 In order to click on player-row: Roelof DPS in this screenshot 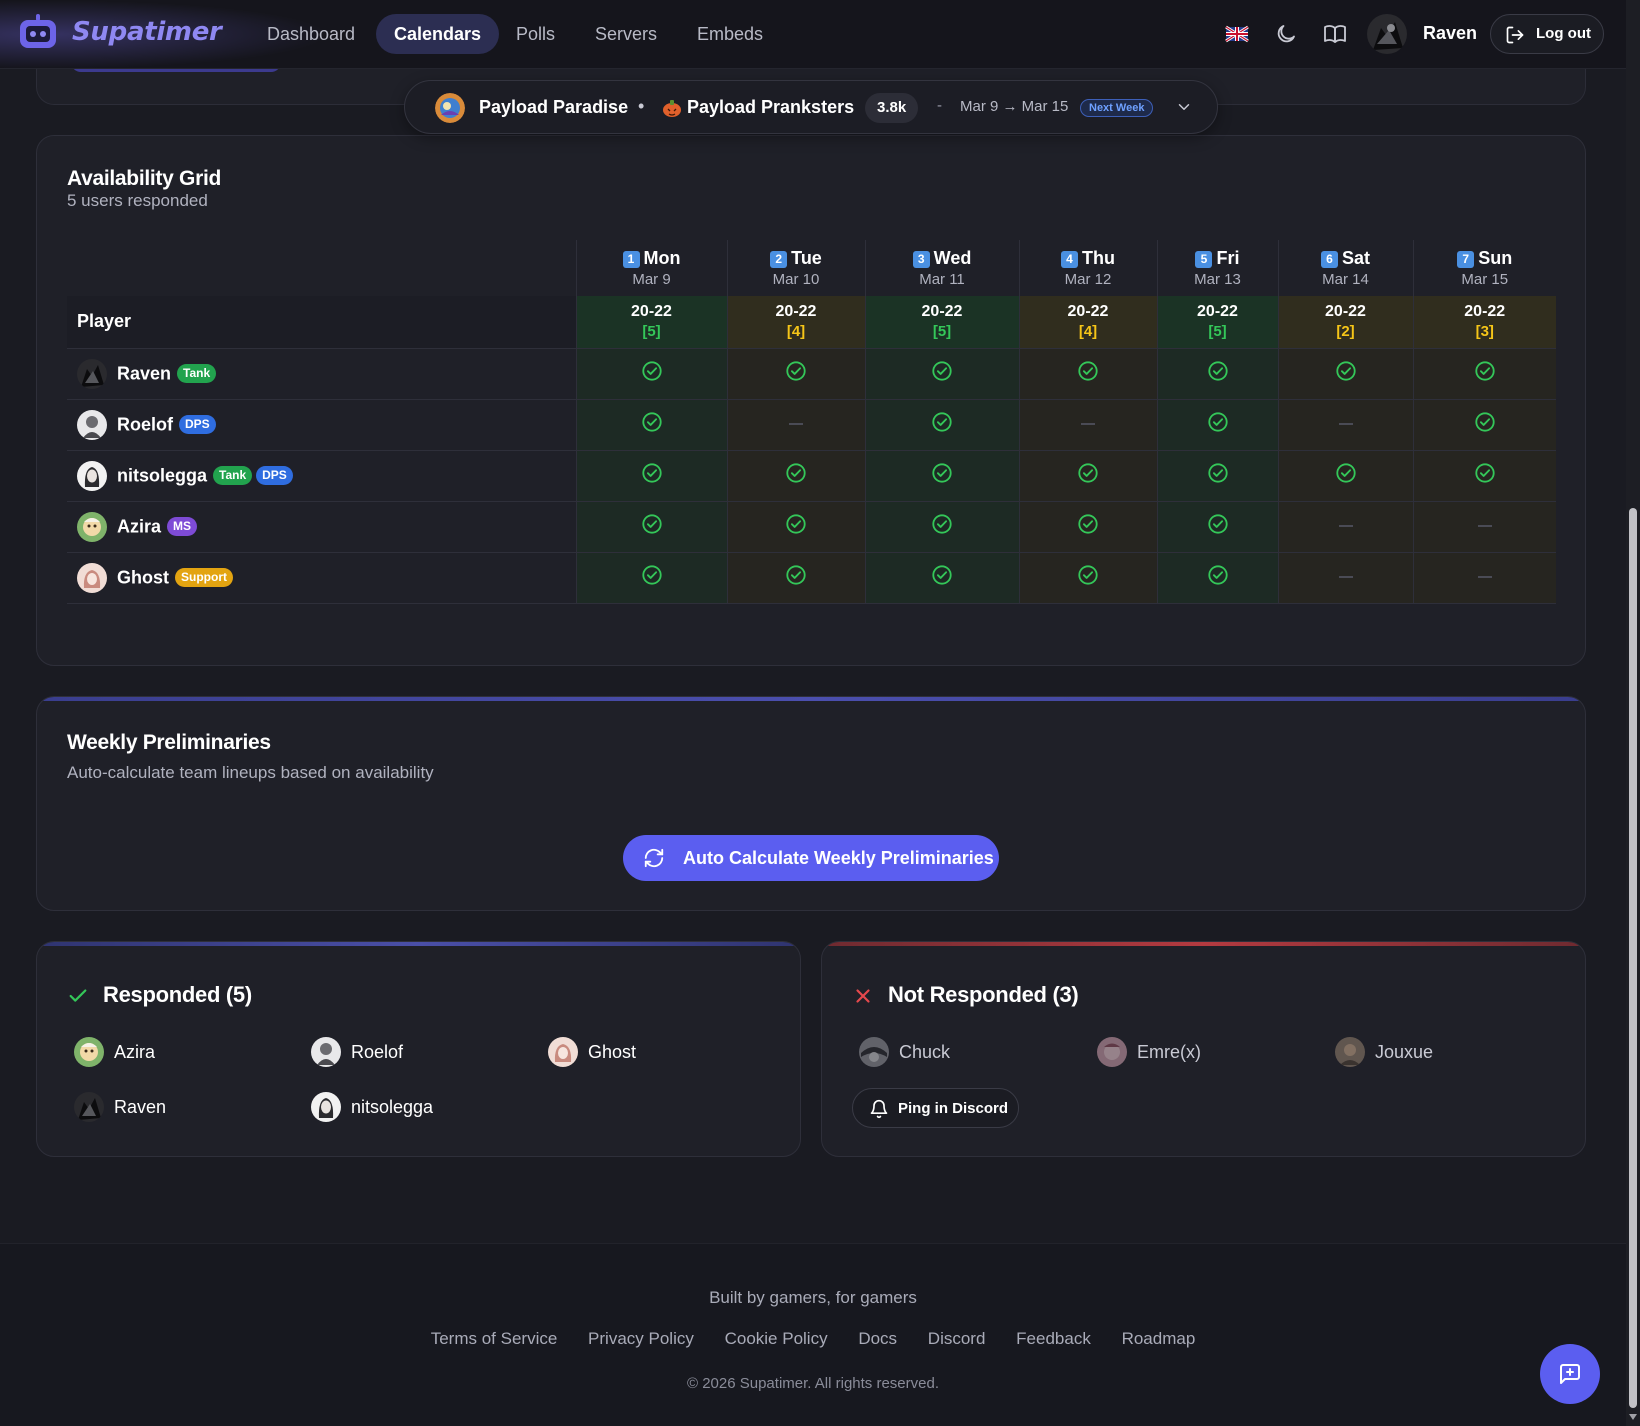, I will do `click(811, 425)`.